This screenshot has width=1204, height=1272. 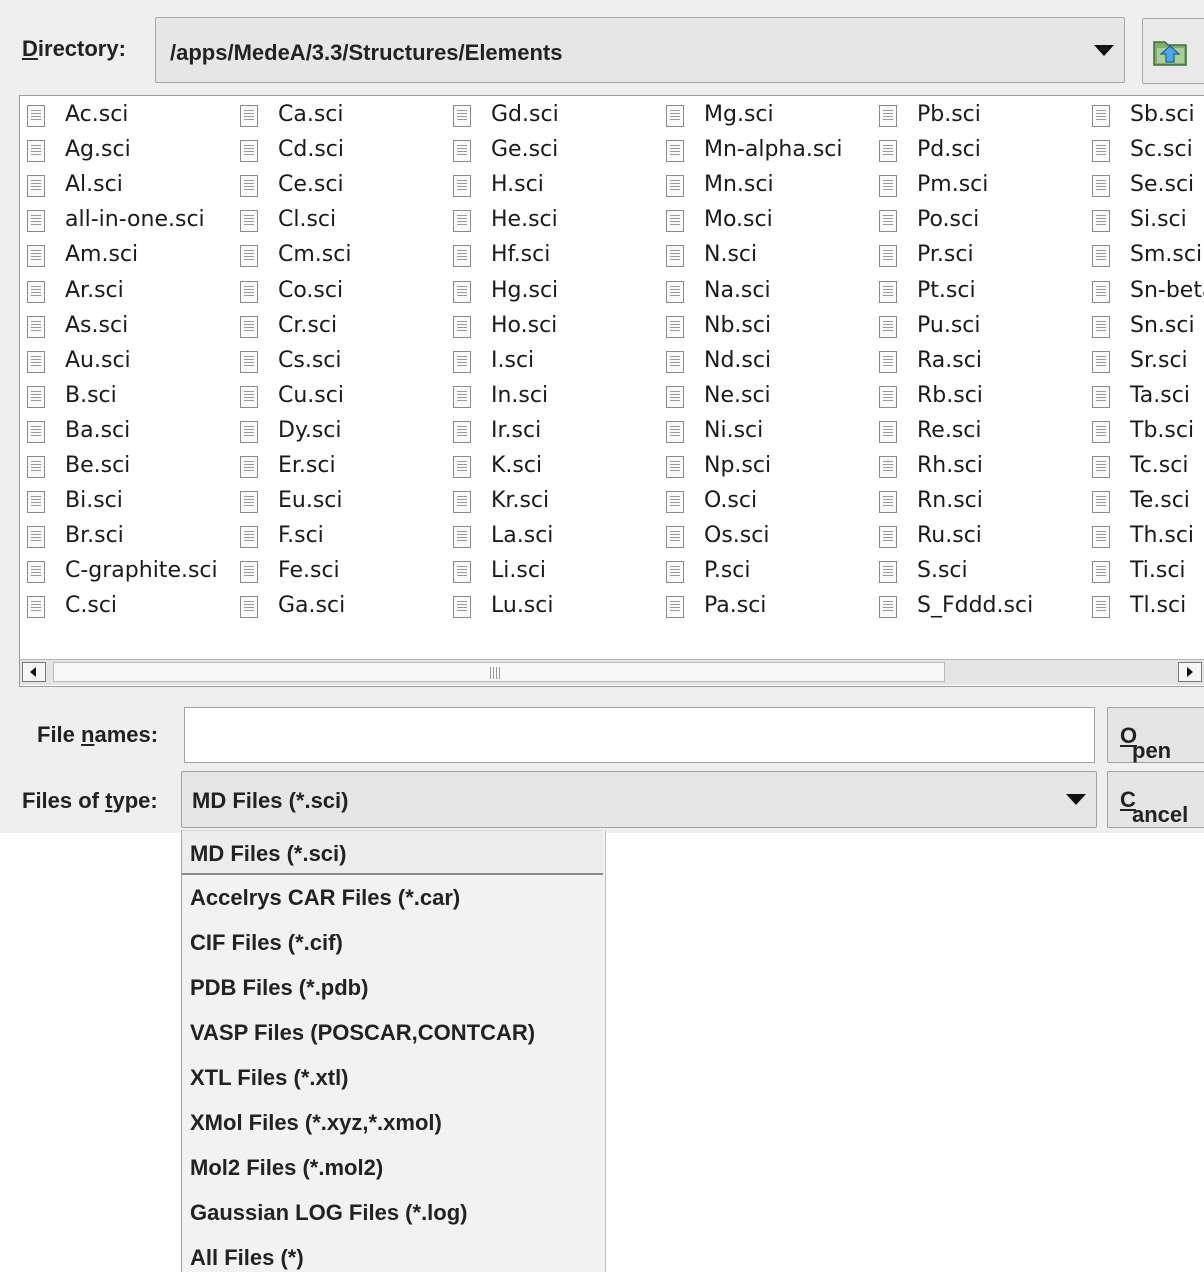 I want to click on file-item: Nd.sci, so click(x=765, y=362).